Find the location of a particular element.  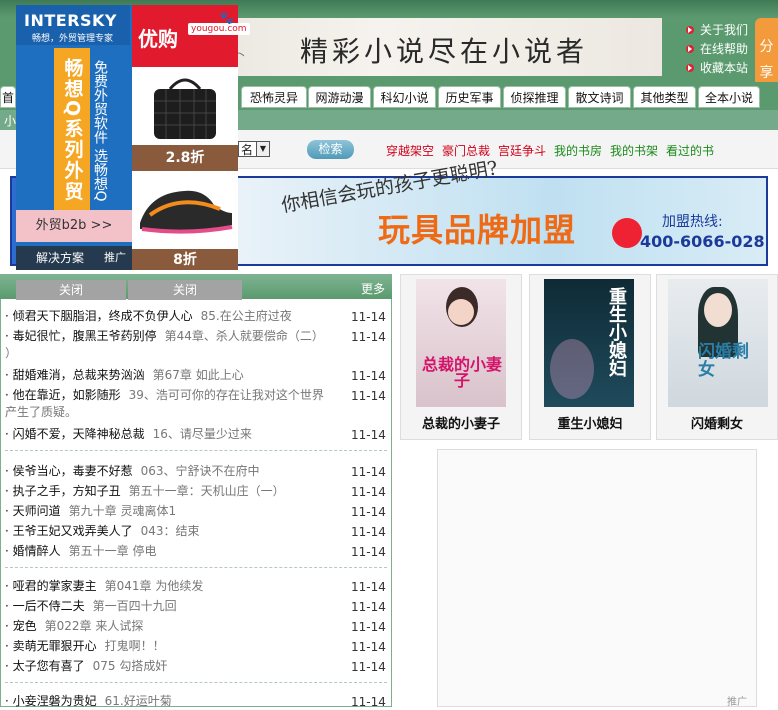

discount-badge-2: 8折 is located at coordinates (185, 259).